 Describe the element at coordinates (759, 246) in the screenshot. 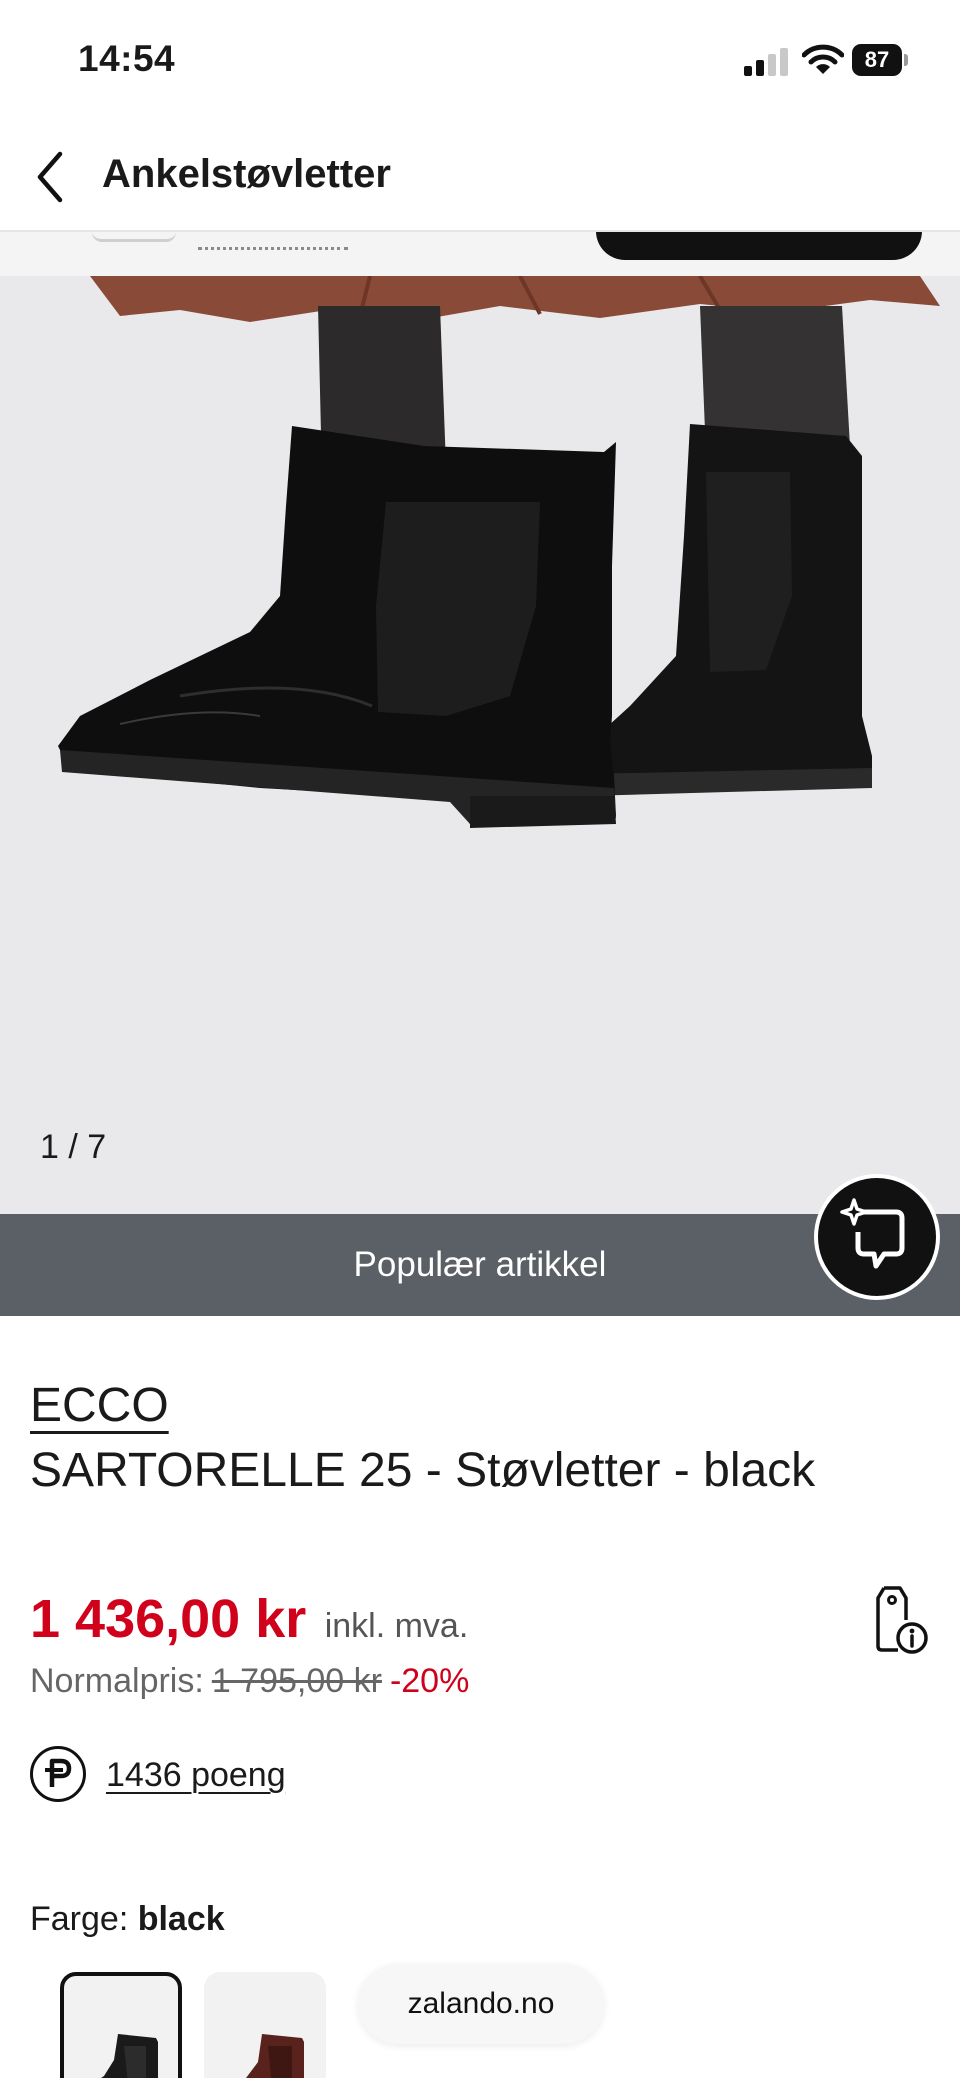

I see `peek-button` at that location.